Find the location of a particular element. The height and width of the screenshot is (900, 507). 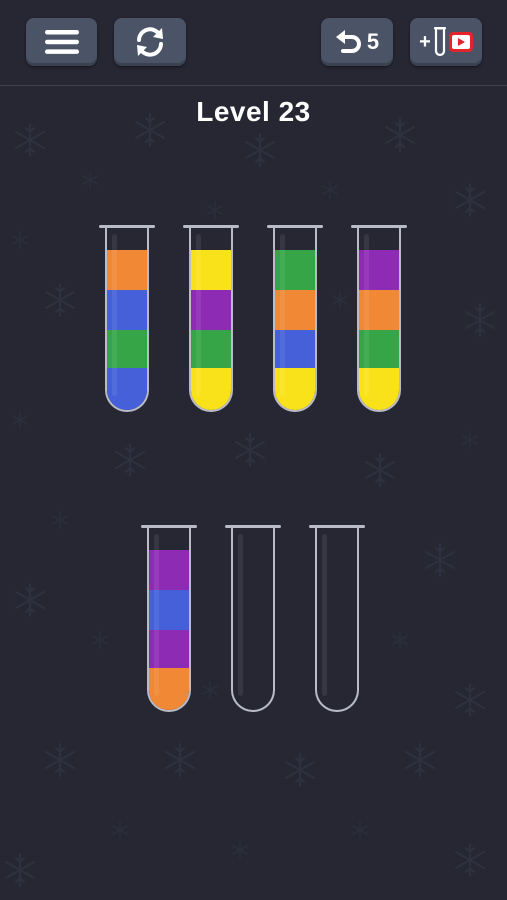

restart-arrows-icon is located at coordinates (150, 42).